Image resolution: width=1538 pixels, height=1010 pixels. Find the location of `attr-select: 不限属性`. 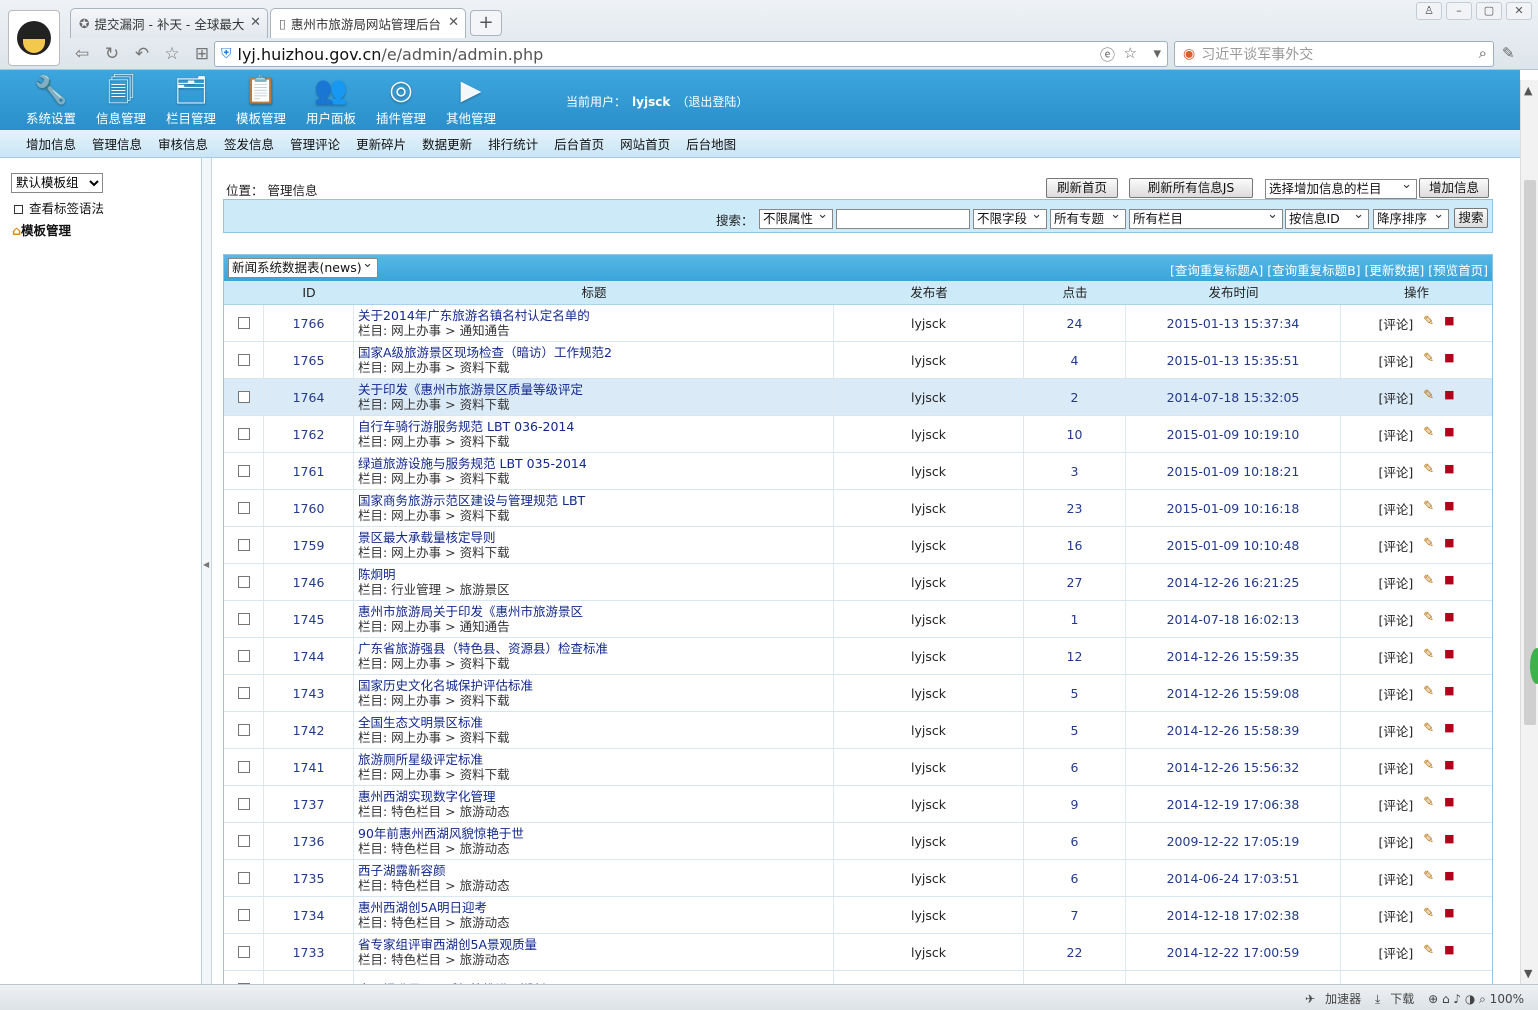

attr-select: 不限属性 is located at coordinates (796, 219).